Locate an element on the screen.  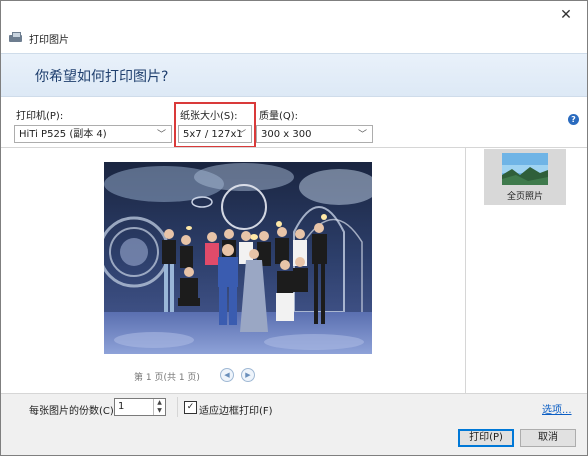
help-icon: ? is located at coordinates (573, 119).